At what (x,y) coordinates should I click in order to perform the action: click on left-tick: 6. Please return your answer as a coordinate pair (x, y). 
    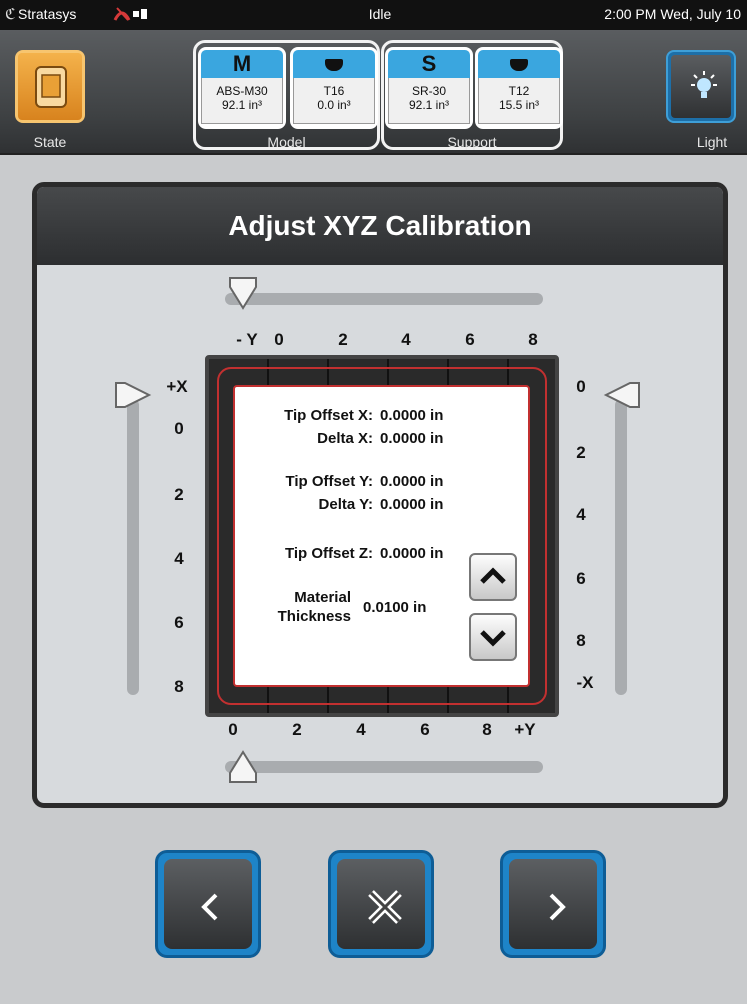
    Looking at the image, I should click on (179, 622).